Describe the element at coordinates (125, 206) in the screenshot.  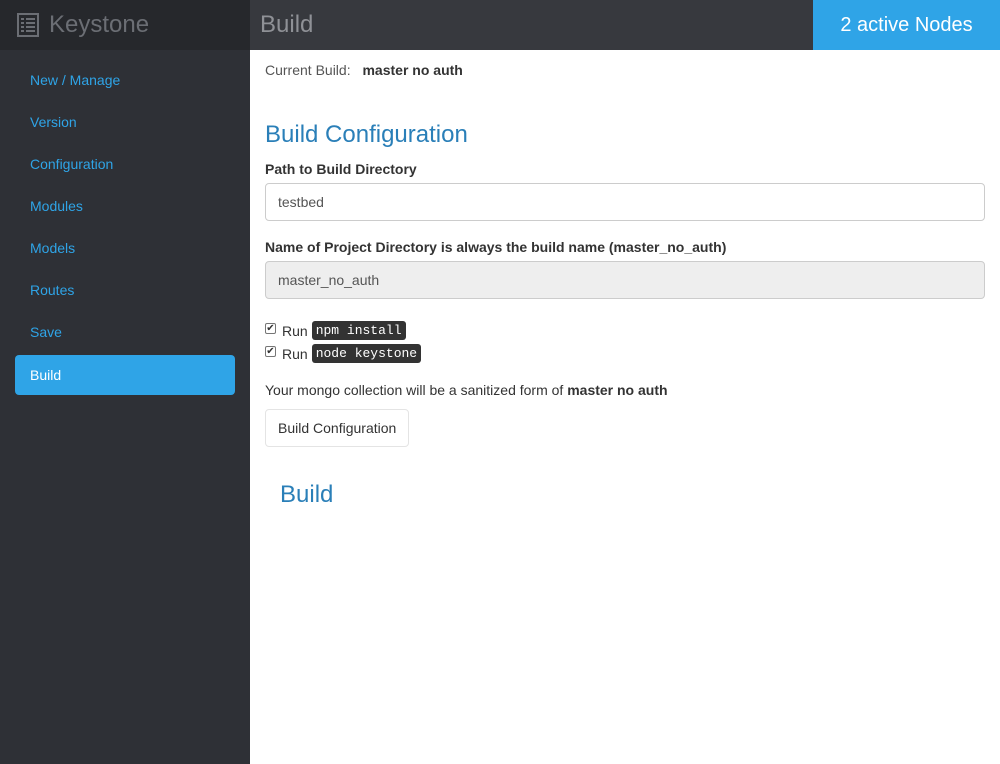
I see `sidebar-item-modules: Modules` at that location.